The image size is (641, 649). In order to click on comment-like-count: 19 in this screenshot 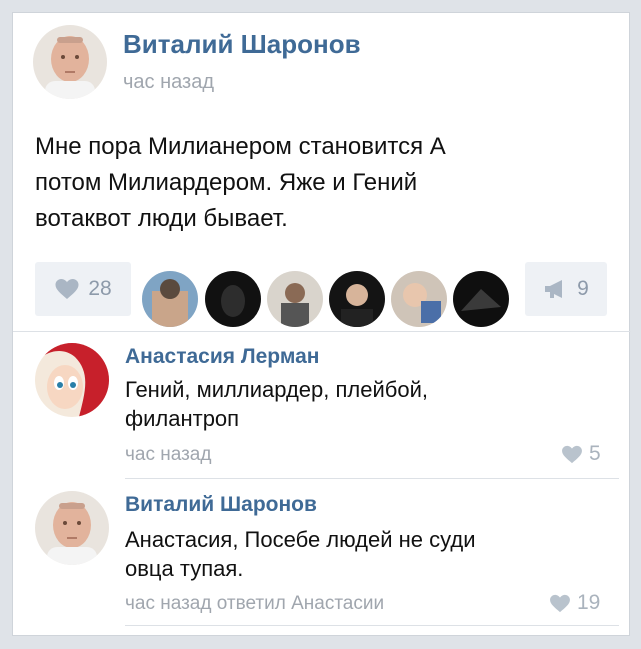, I will do `click(589, 602)`.